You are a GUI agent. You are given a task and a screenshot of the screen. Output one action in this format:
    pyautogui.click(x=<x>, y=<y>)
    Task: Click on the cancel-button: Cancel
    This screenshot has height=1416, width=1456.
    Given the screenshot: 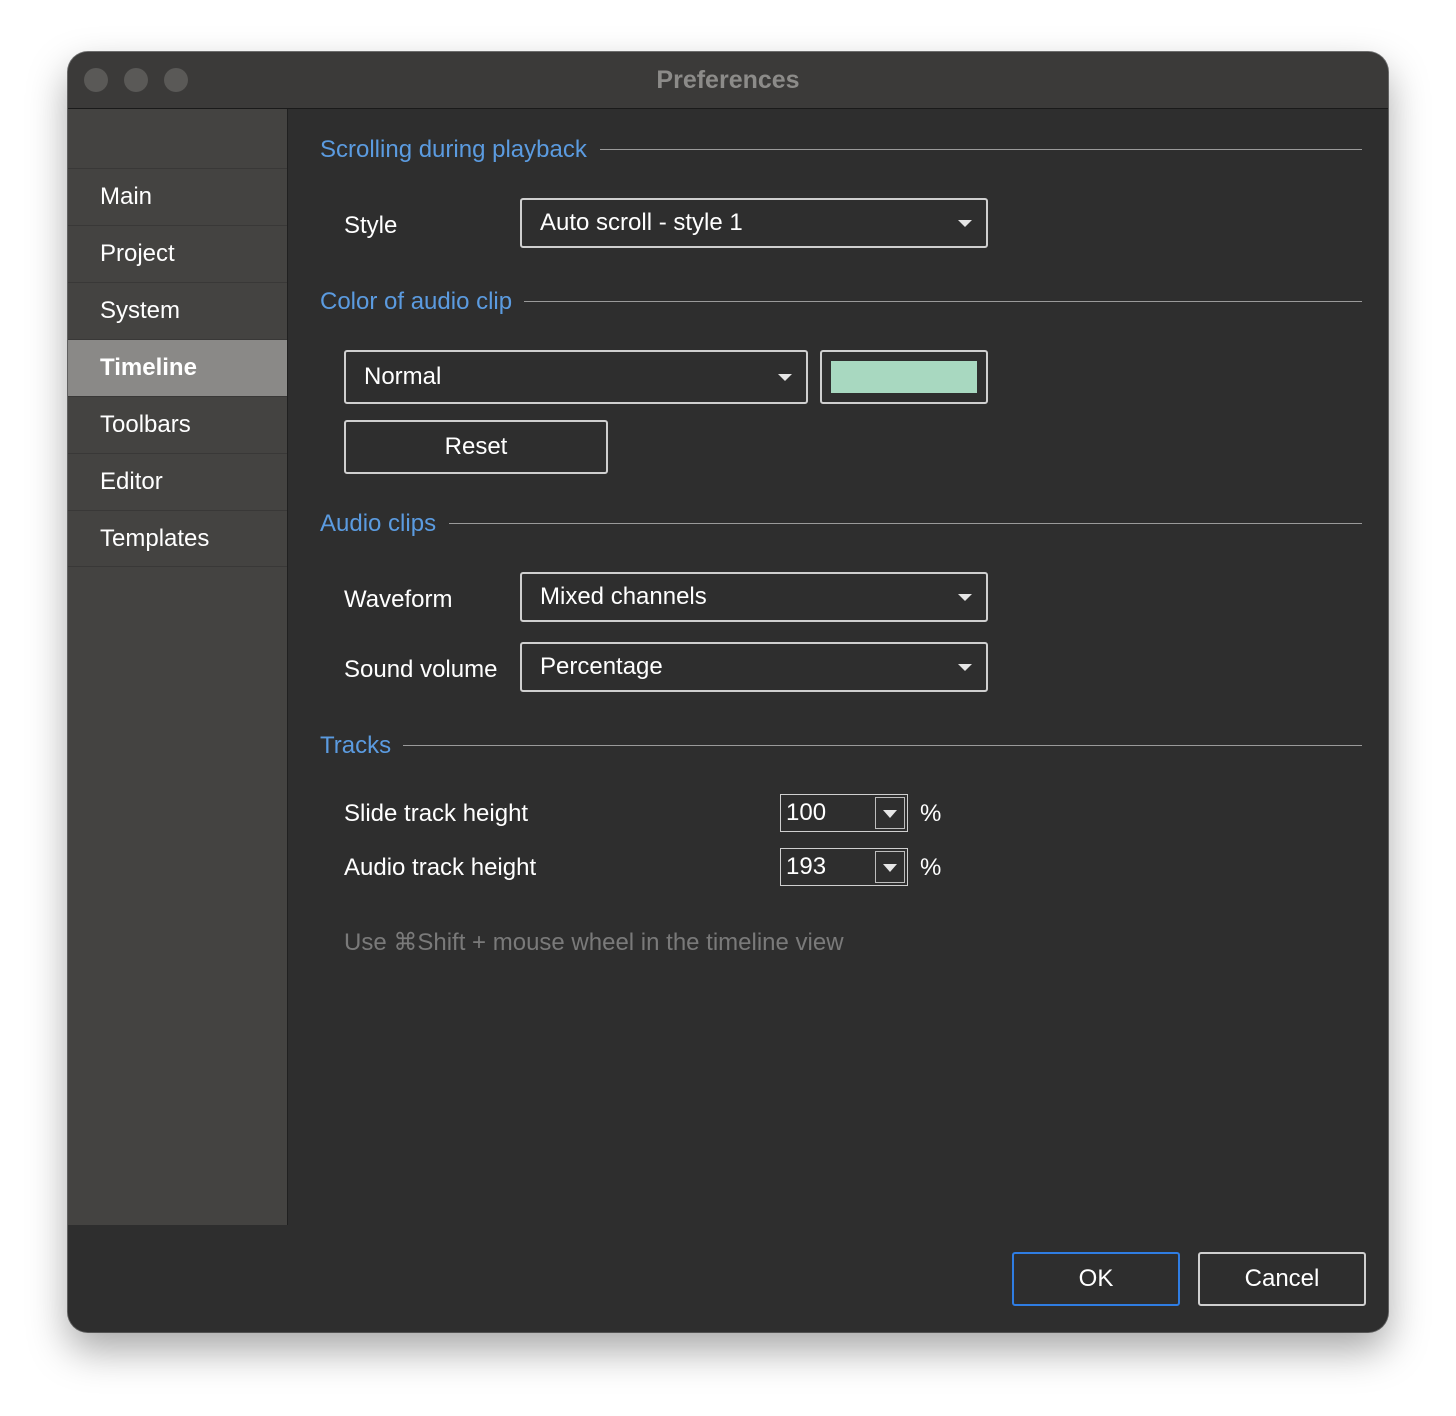 What is the action you would take?
    pyautogui.click(x=1282, y=1279)
    